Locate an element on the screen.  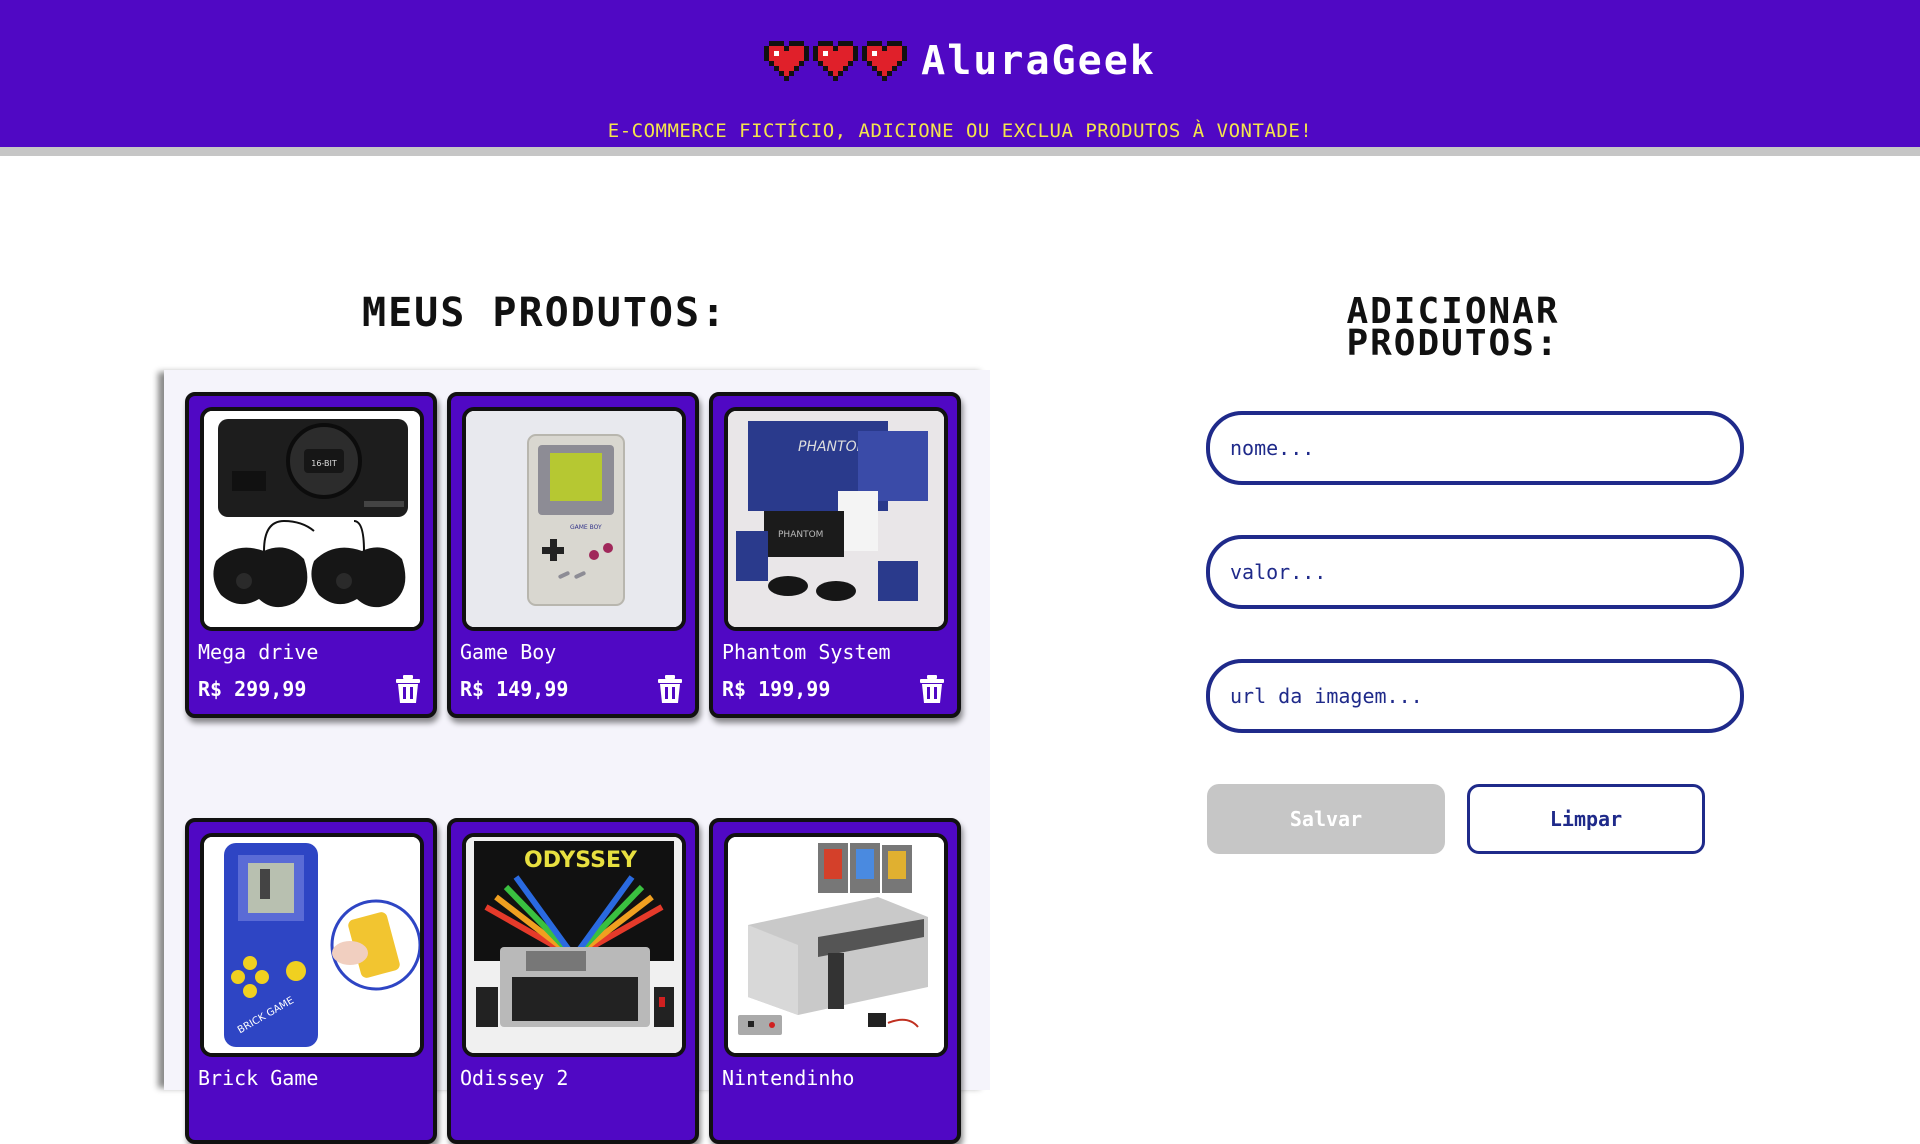
product-image: GAME BOY is located at coordinates (574, 519).